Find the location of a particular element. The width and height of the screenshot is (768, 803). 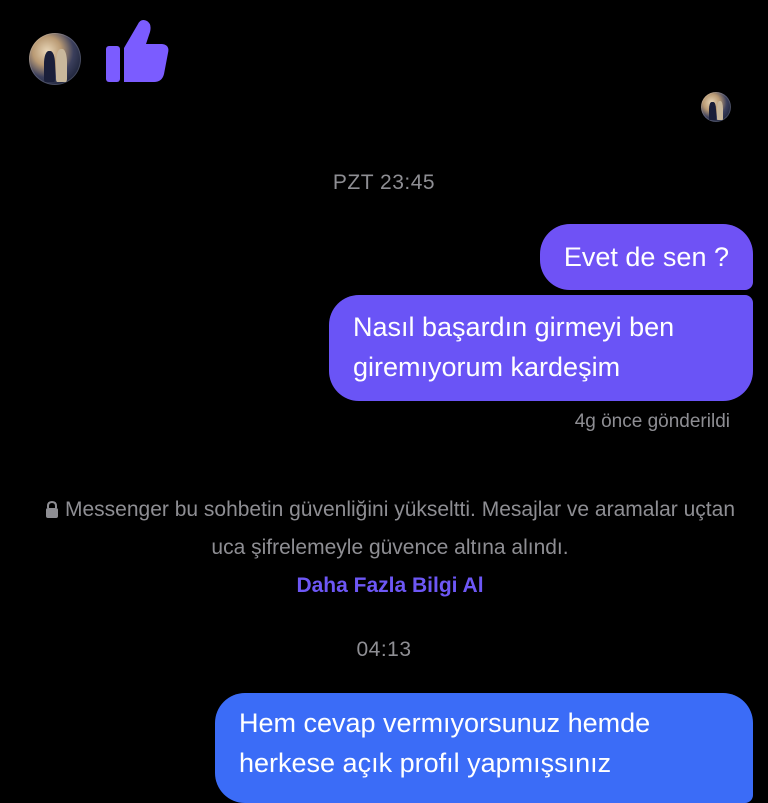

learn-more-link: Daha Fazla Bilgi Al is located at coordinates (389, 585).